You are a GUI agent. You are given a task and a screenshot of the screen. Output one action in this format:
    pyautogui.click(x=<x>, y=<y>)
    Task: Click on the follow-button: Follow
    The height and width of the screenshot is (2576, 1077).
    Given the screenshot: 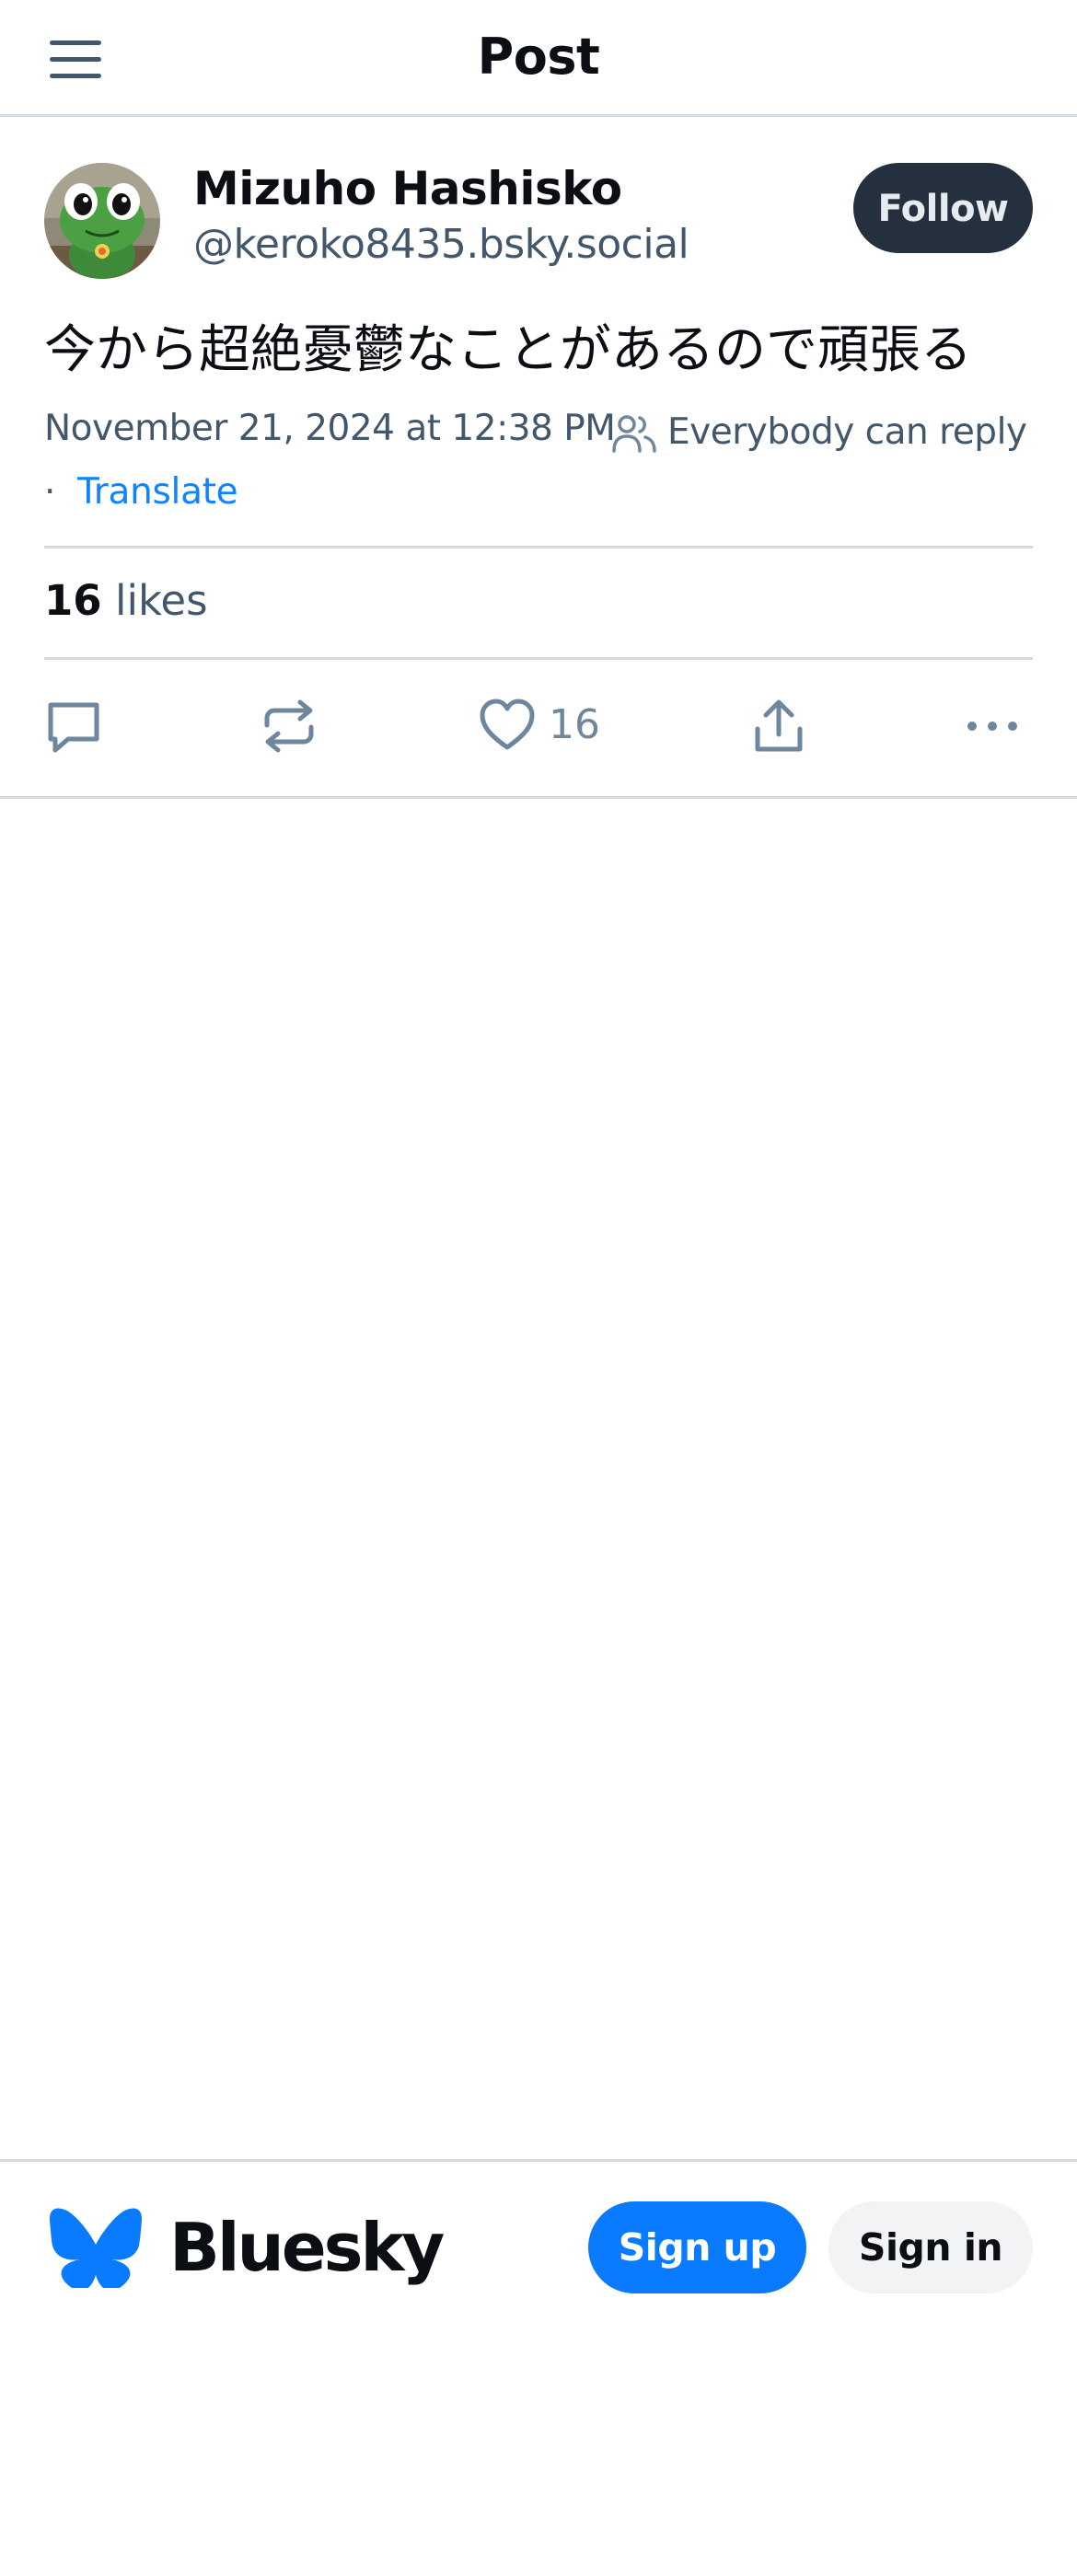 What is the action you would take?
    pyautogui.click(x=943, y=208)
    